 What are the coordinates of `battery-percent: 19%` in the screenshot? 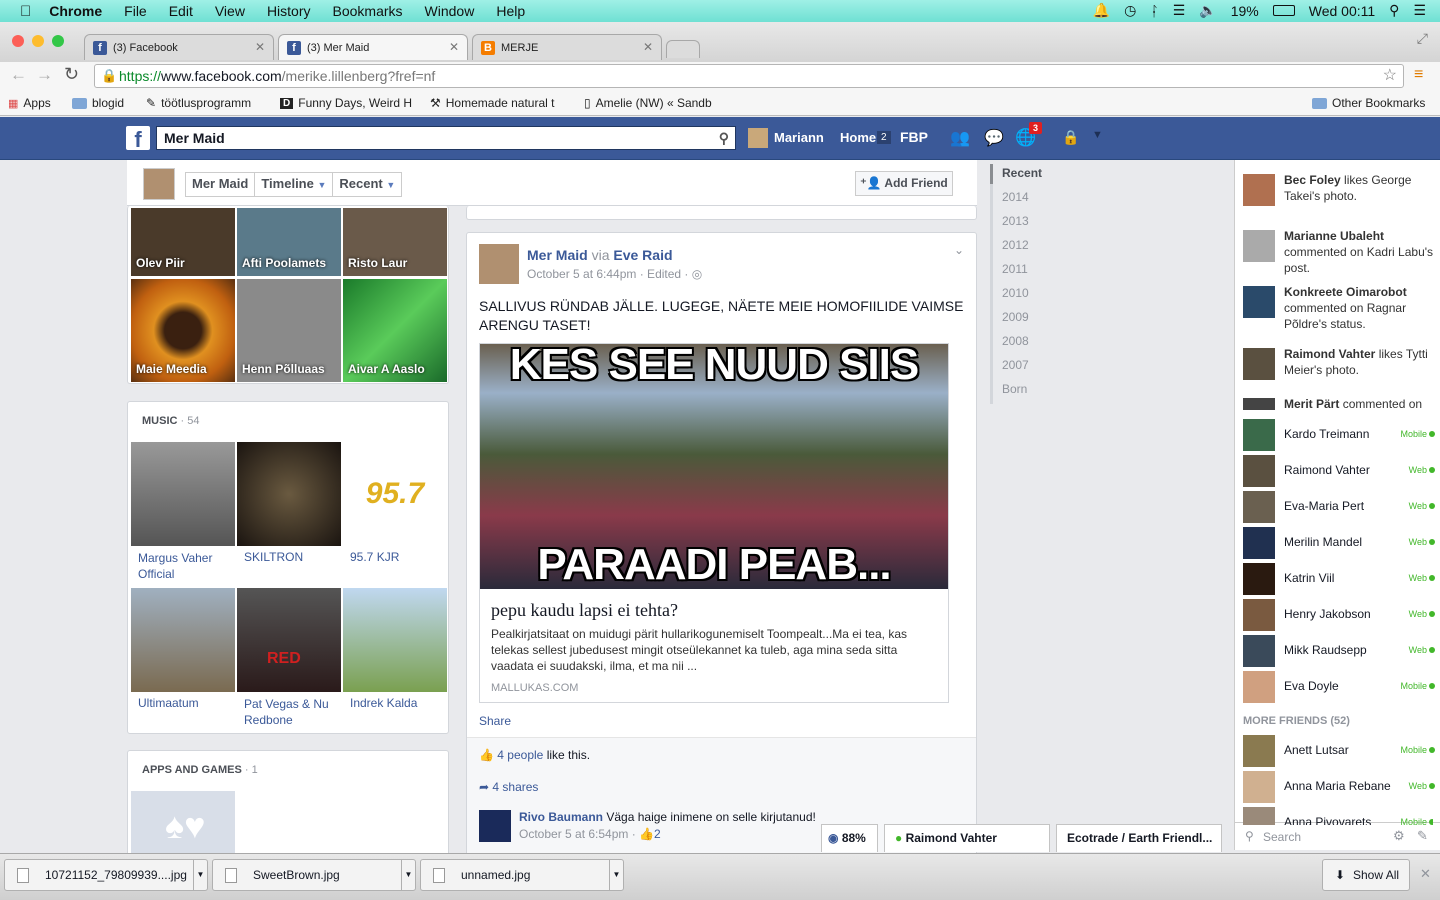 It's located at (1245, 11).